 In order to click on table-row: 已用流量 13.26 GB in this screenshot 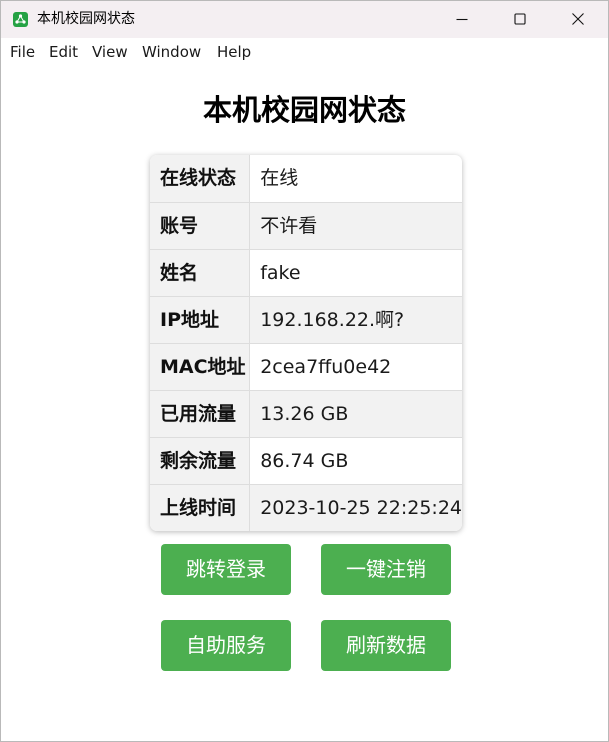, I will do `click(306, 414)`.